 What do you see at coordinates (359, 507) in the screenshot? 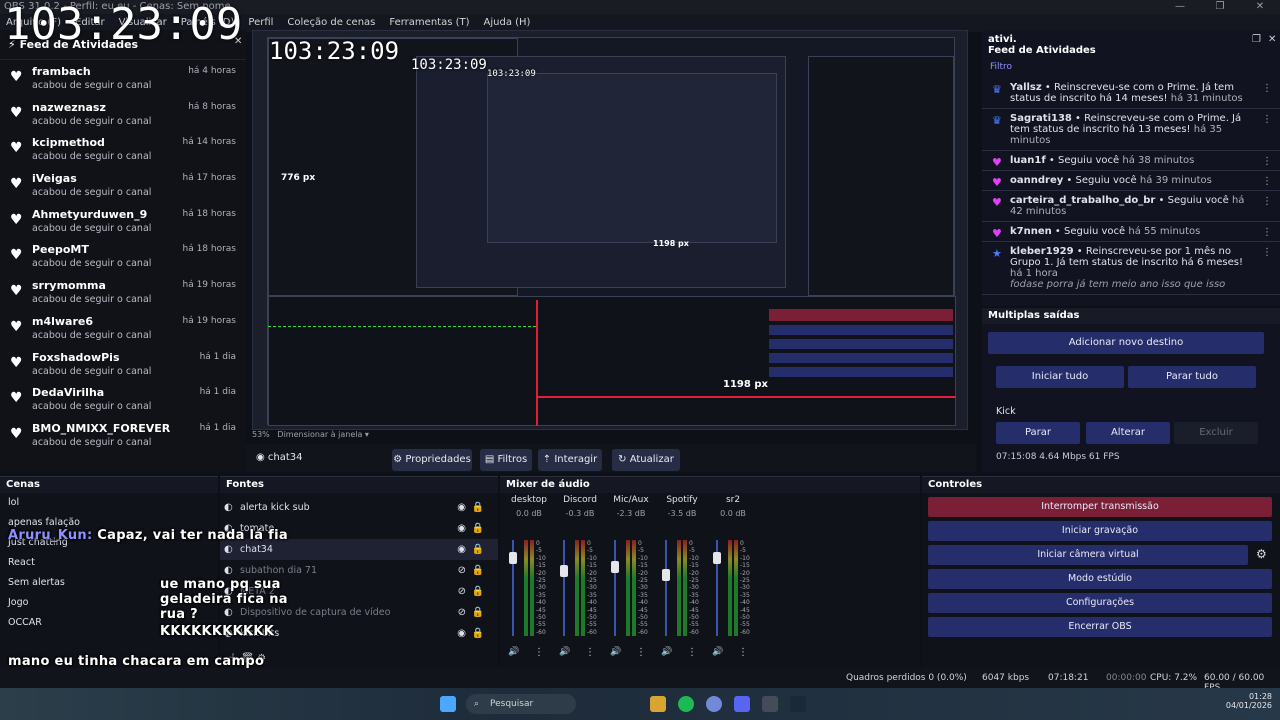
I see `source-item: ◐ alerta kick sub ◉ 🔒` at bounding box center [359, 507].